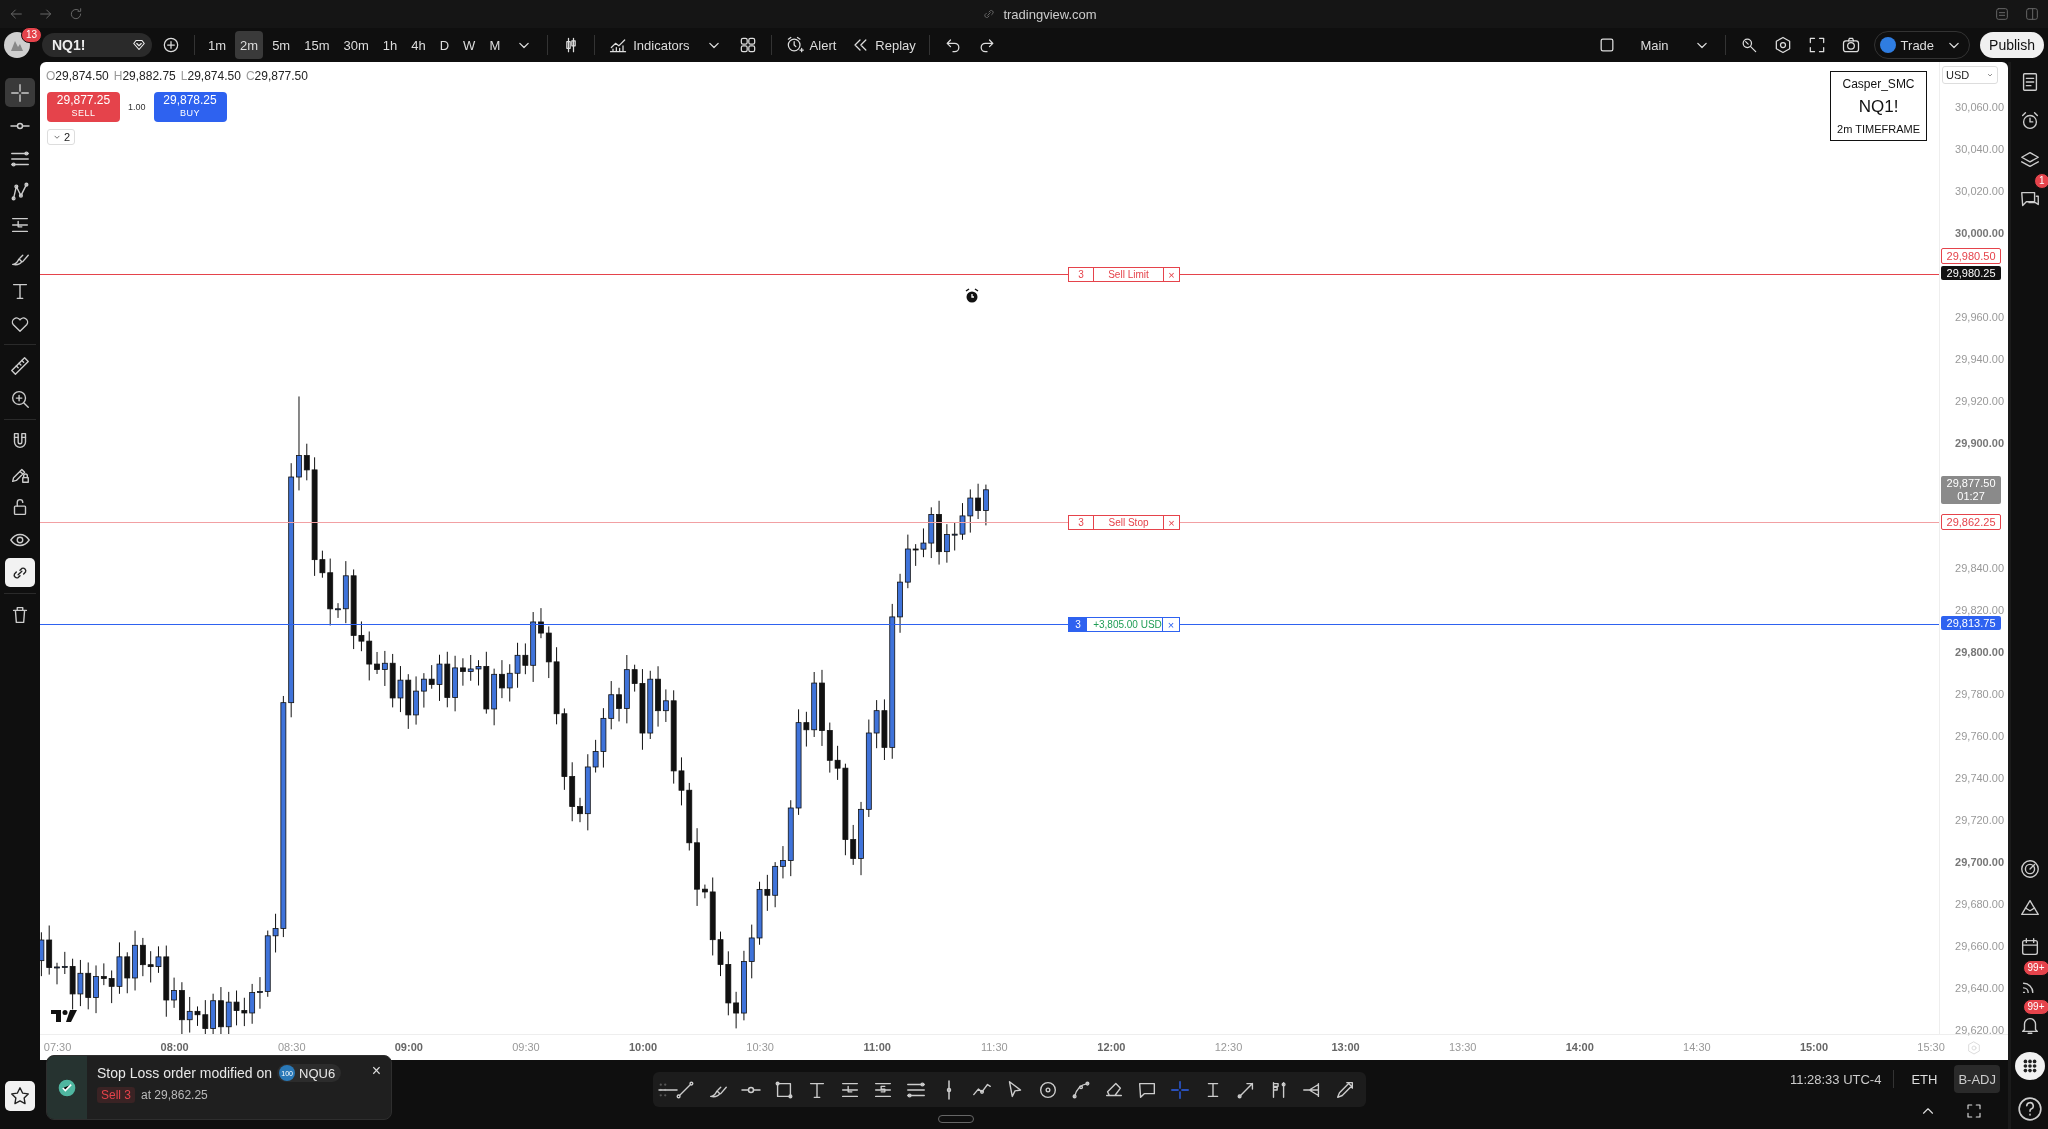 The height and width of the screenshot is (1129, 2048). I want to click on order-label: 3 Sell Stop ×, so click(1124, 522).